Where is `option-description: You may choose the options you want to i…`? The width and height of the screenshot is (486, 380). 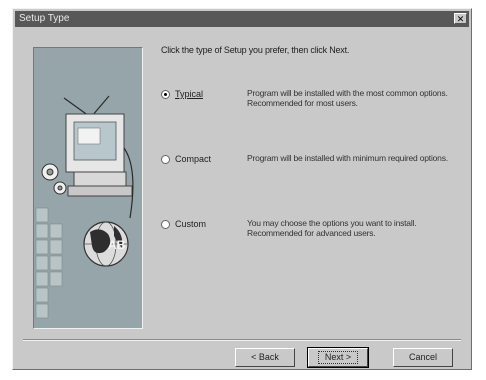
option-description: You may choose the options you want to i… is located at coordinates (332, 228).